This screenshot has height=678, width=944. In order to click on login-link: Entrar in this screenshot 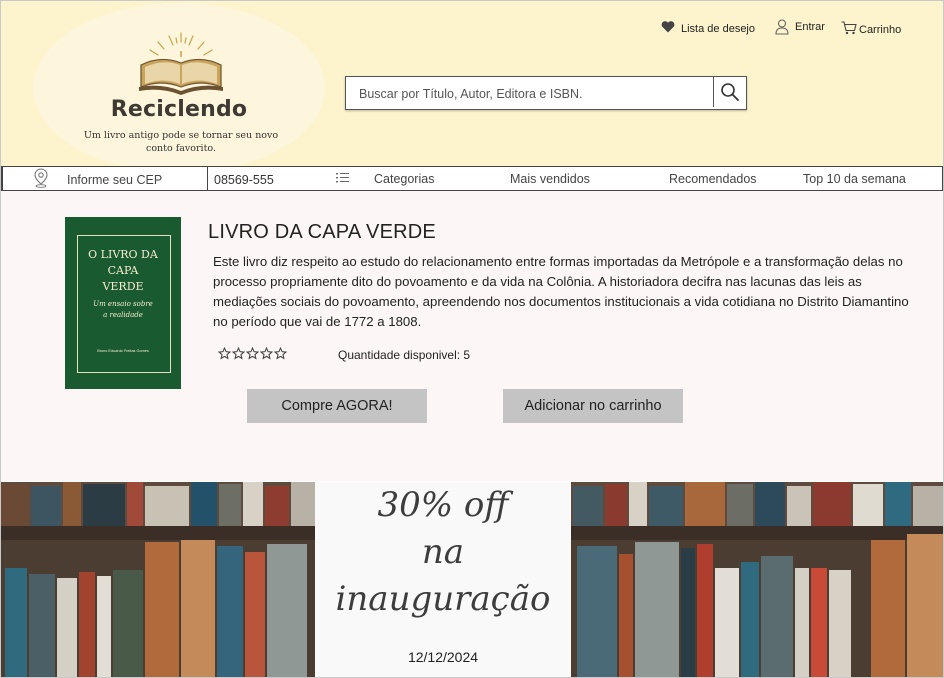, I will do `click(800, 27)`.